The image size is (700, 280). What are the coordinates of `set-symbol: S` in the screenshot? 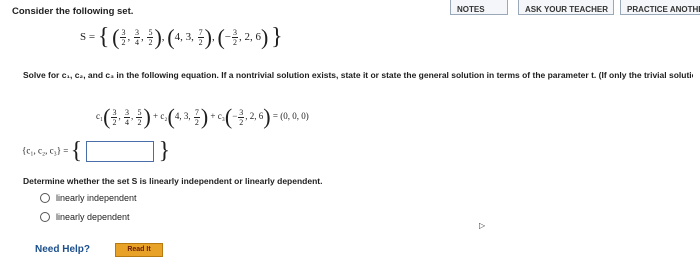 It's located at (83, 37).